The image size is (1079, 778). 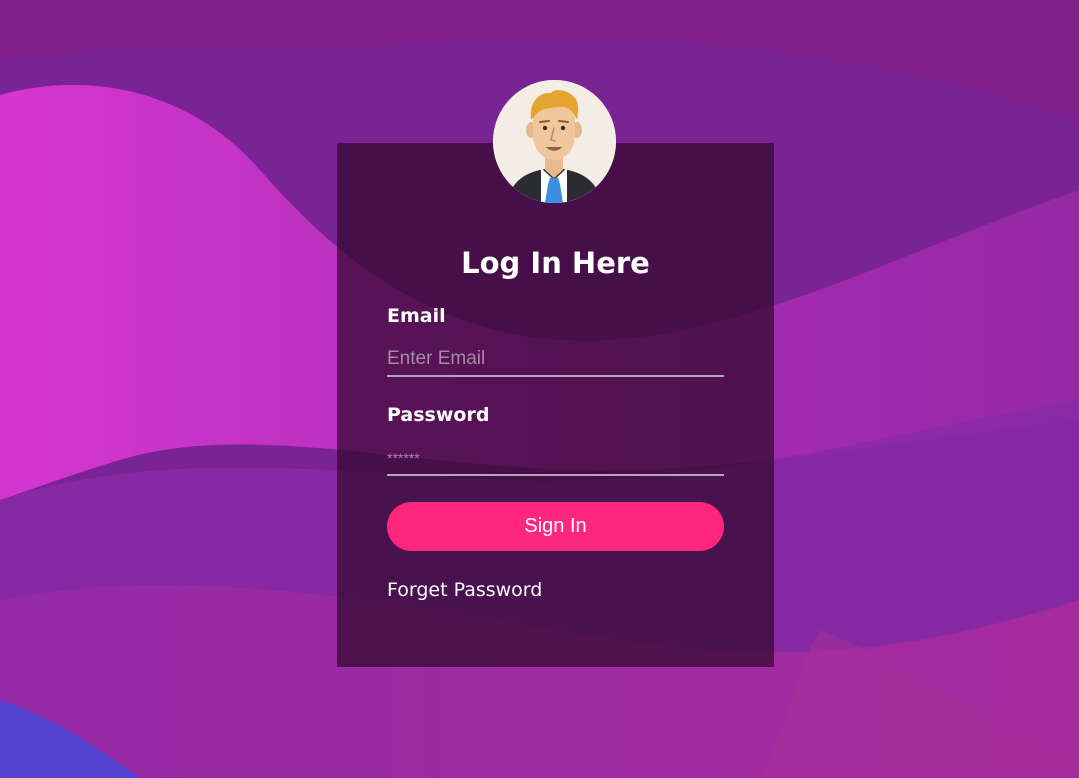 What do you see at coordinates (416, 316) in the screenshot?
I see `email-label: Email` at bounding box center [416, 316].